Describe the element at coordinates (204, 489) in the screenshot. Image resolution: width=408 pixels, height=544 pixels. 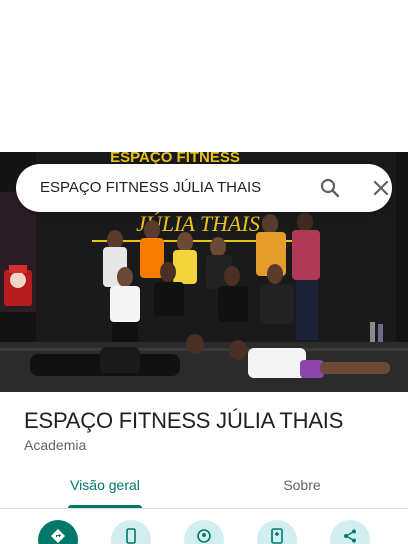
I see `place-tabs: Visão geral Sobre` at that location.